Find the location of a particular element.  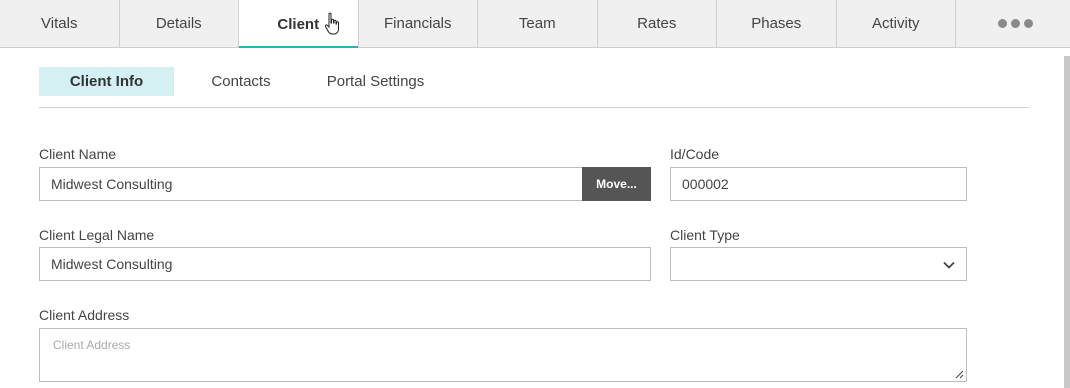

tab-team: Team is located at coordinates (538, 23).